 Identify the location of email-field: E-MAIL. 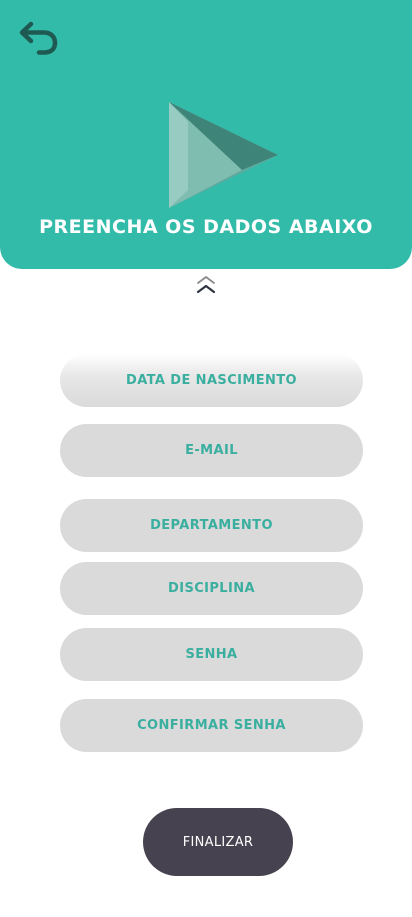
(211, 450).